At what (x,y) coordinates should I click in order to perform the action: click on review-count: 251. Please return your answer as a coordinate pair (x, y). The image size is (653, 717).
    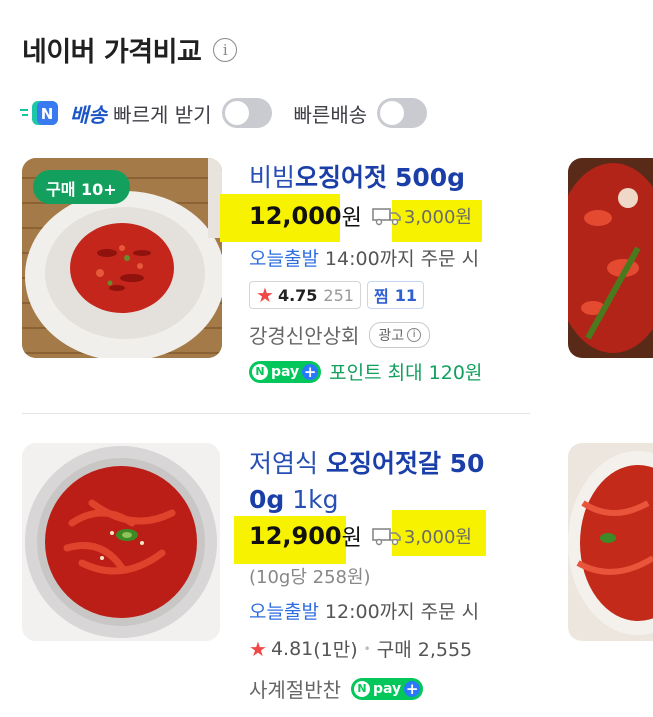
    Looking at the image, I should click on (338, 295).